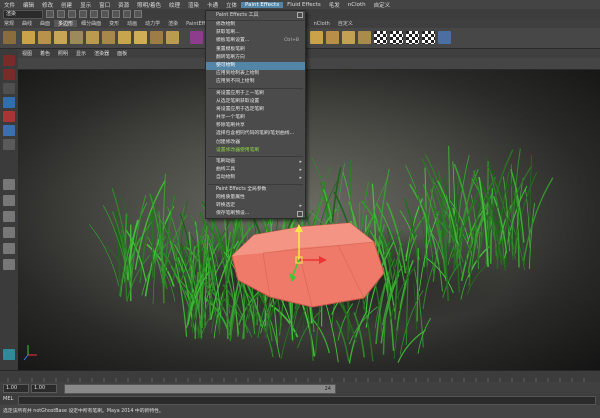  What do you see at coordinates (231, 5) in the screenshot?
I see `menu-stereo: 立体` at bounding box center [231, 5].